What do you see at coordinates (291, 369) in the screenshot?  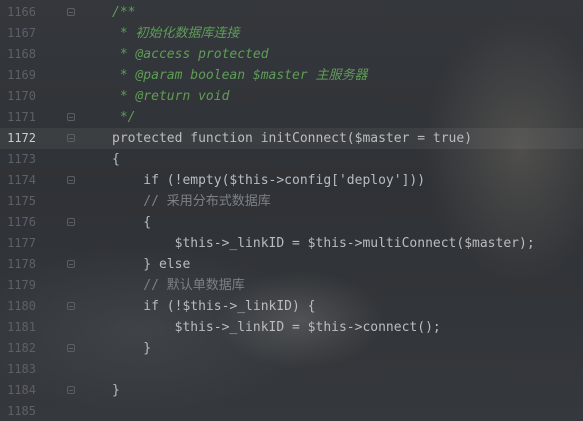 I see `code-line: 1183` at bounding box center [291, 369].